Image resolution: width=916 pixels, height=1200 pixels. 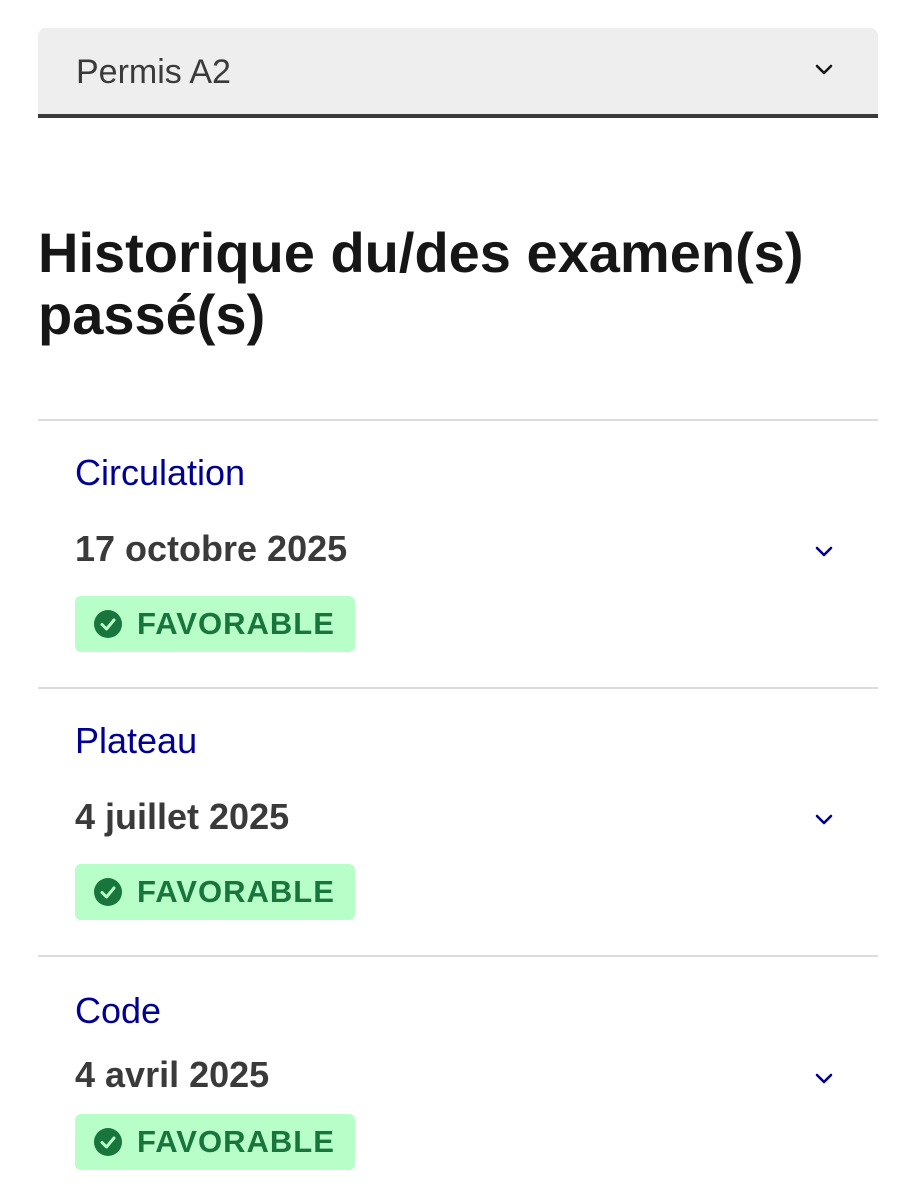 What do you see at coordinates (458, 73) in the screenshot?
I see `licence-select: Permis A2` at bounding box center [458, 73].